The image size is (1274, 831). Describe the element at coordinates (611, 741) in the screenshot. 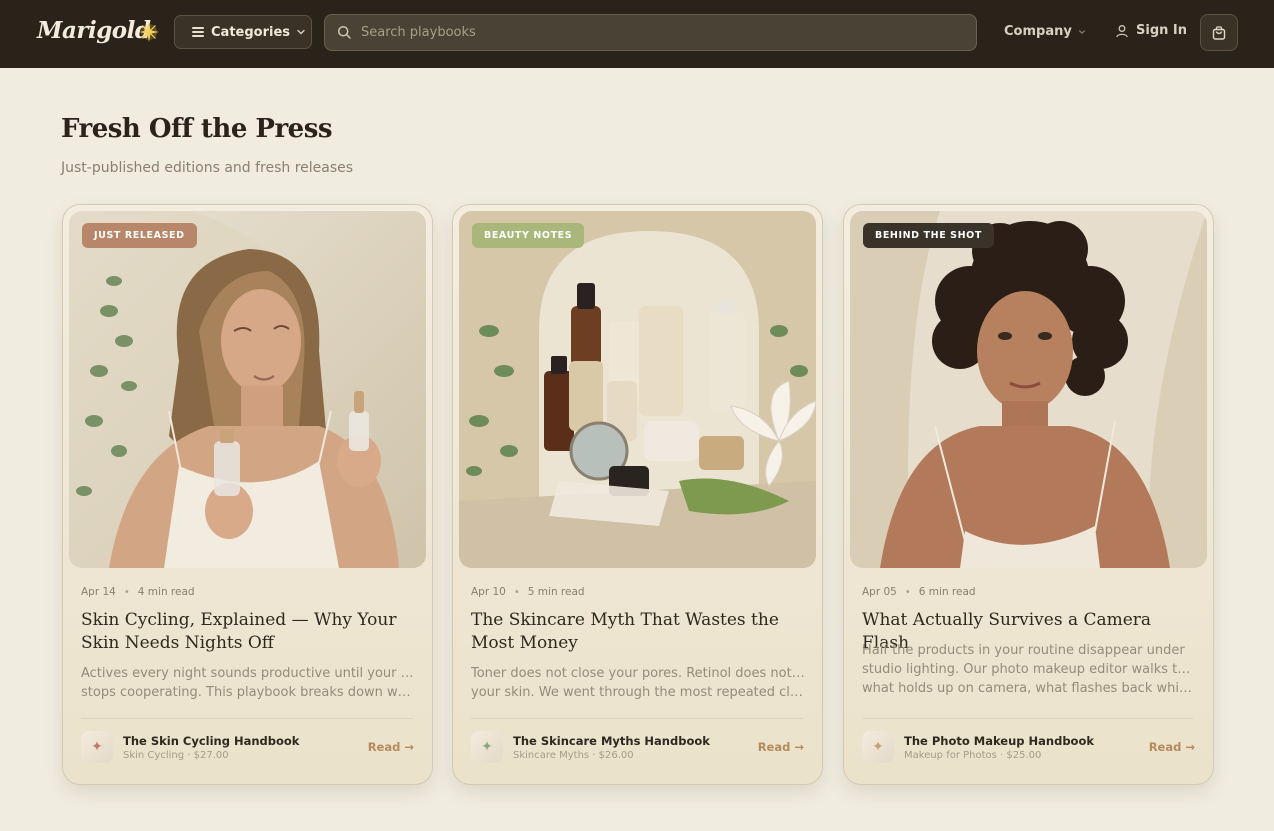

I see `product-name: The Skincare Myths Handbook` at that location.